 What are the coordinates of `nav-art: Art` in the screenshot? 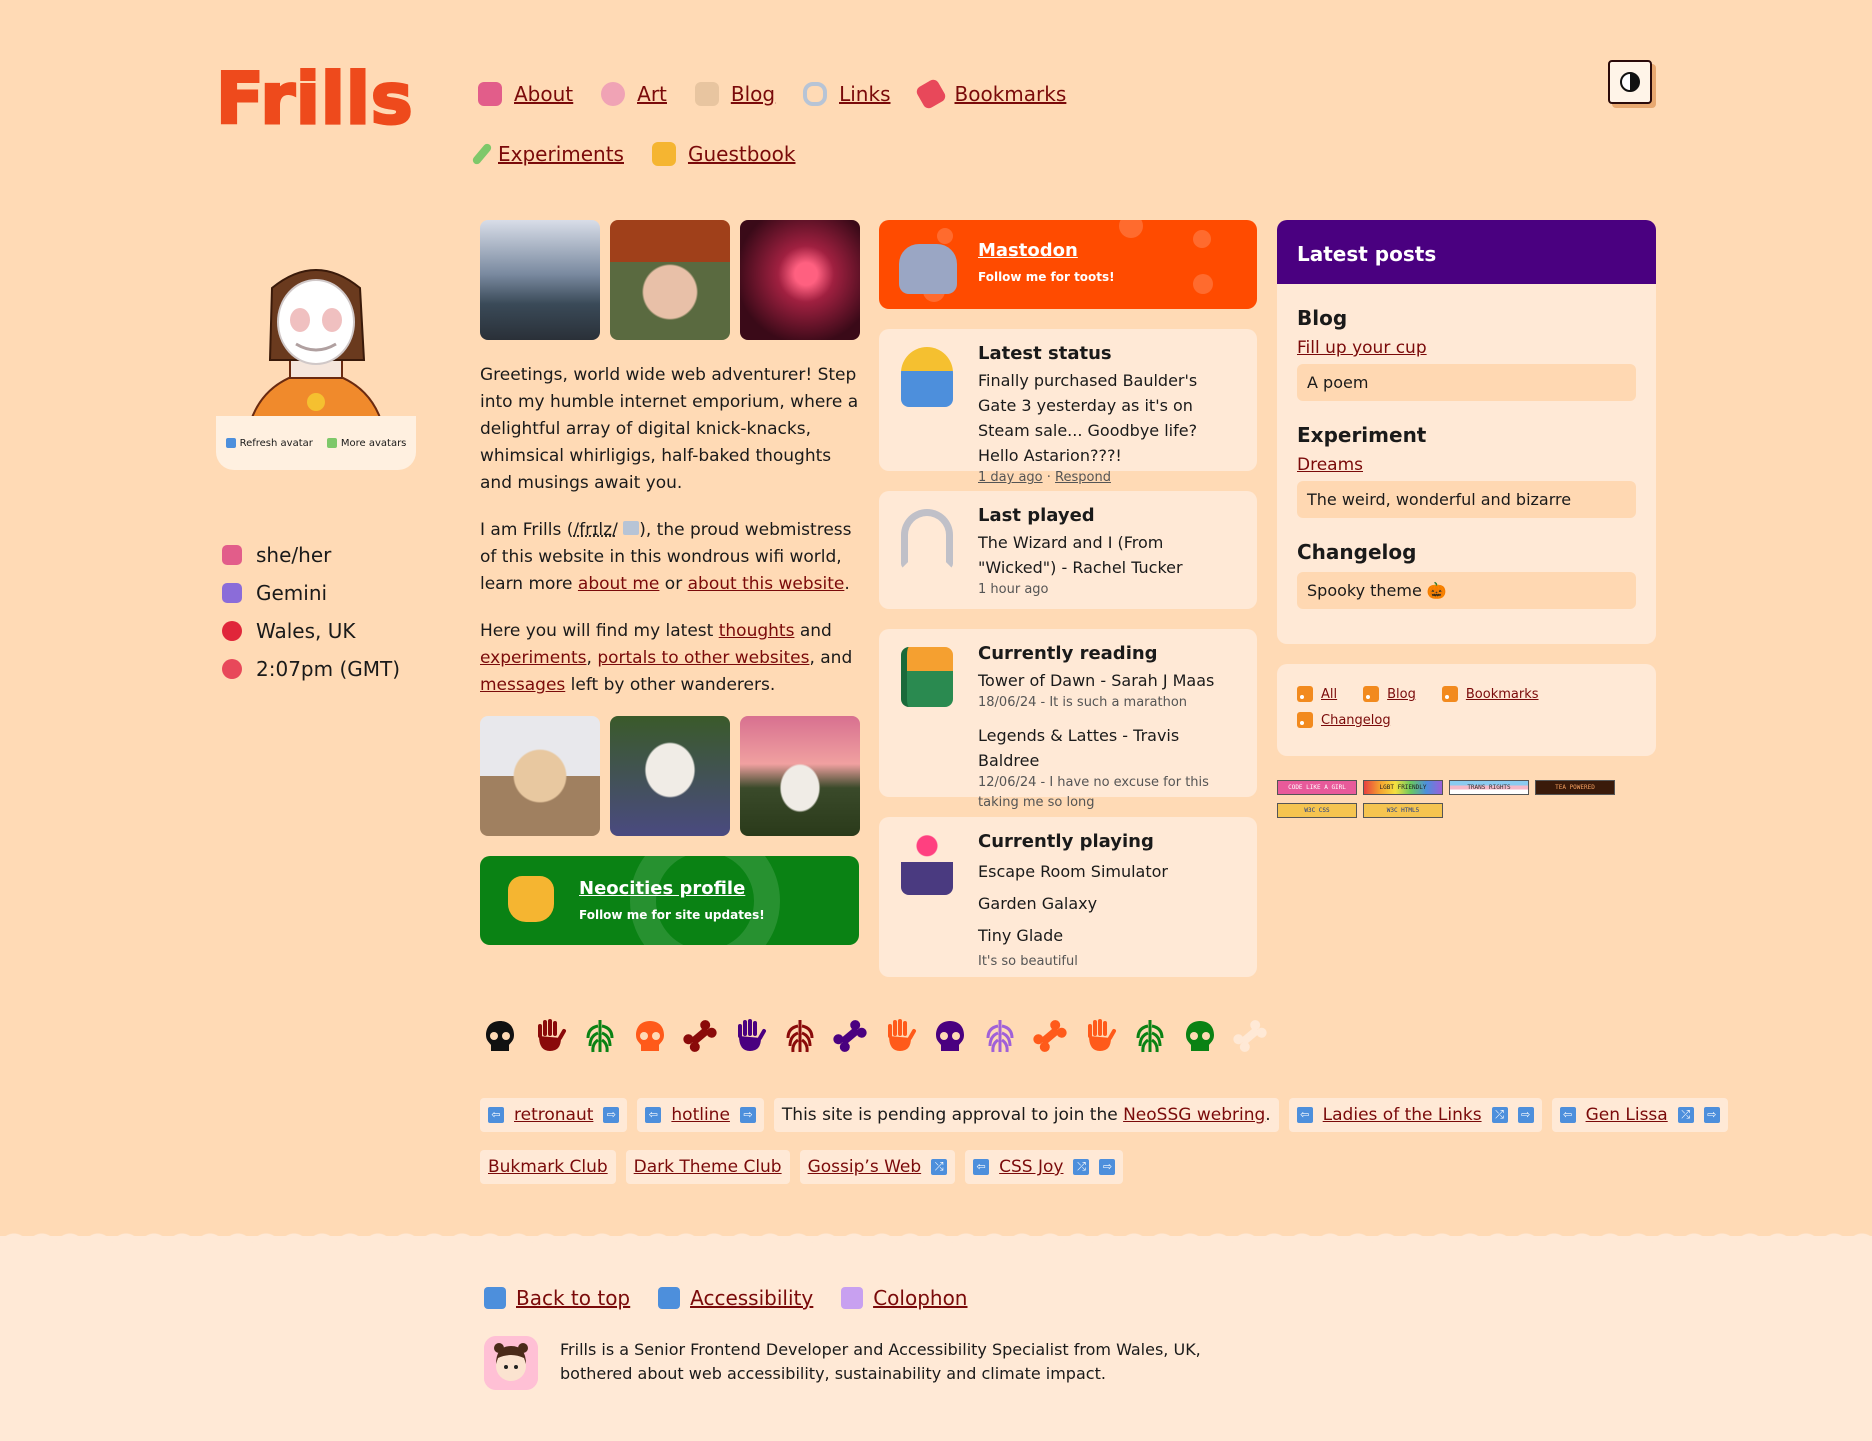 It's located at (634, 94).